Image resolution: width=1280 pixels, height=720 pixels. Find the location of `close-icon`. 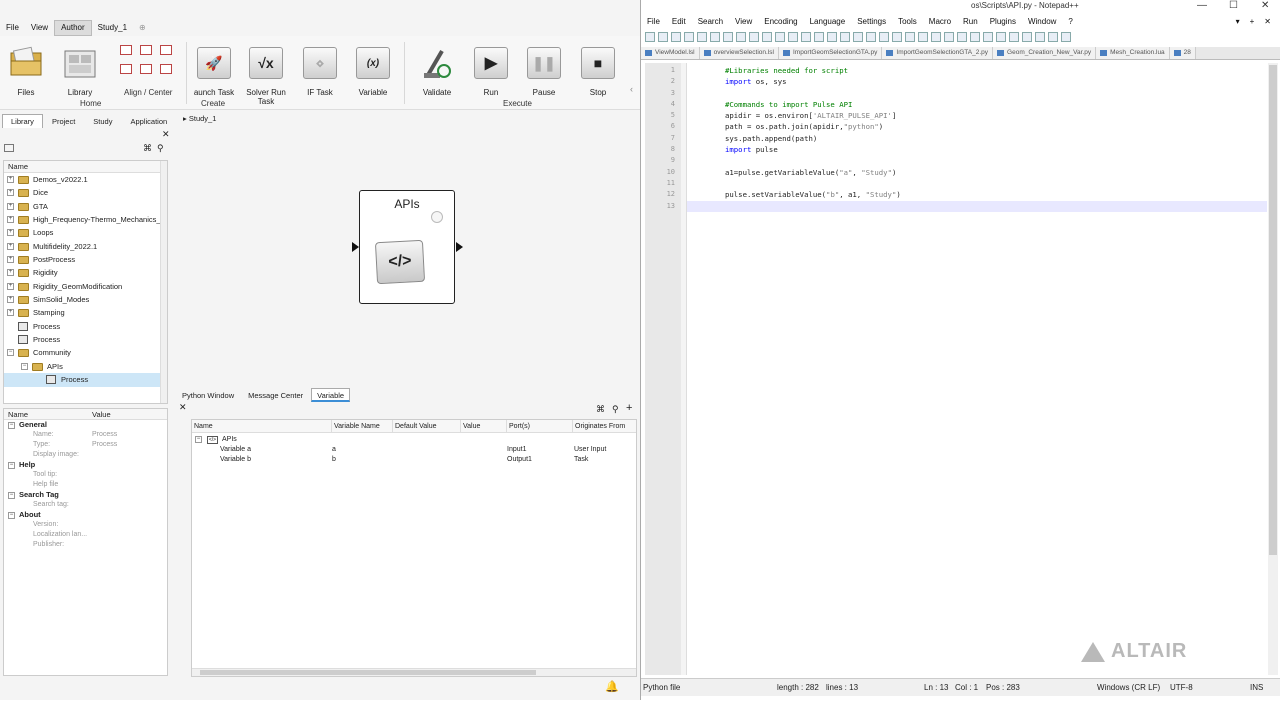

close-icon is located at coordinates (702, 37).